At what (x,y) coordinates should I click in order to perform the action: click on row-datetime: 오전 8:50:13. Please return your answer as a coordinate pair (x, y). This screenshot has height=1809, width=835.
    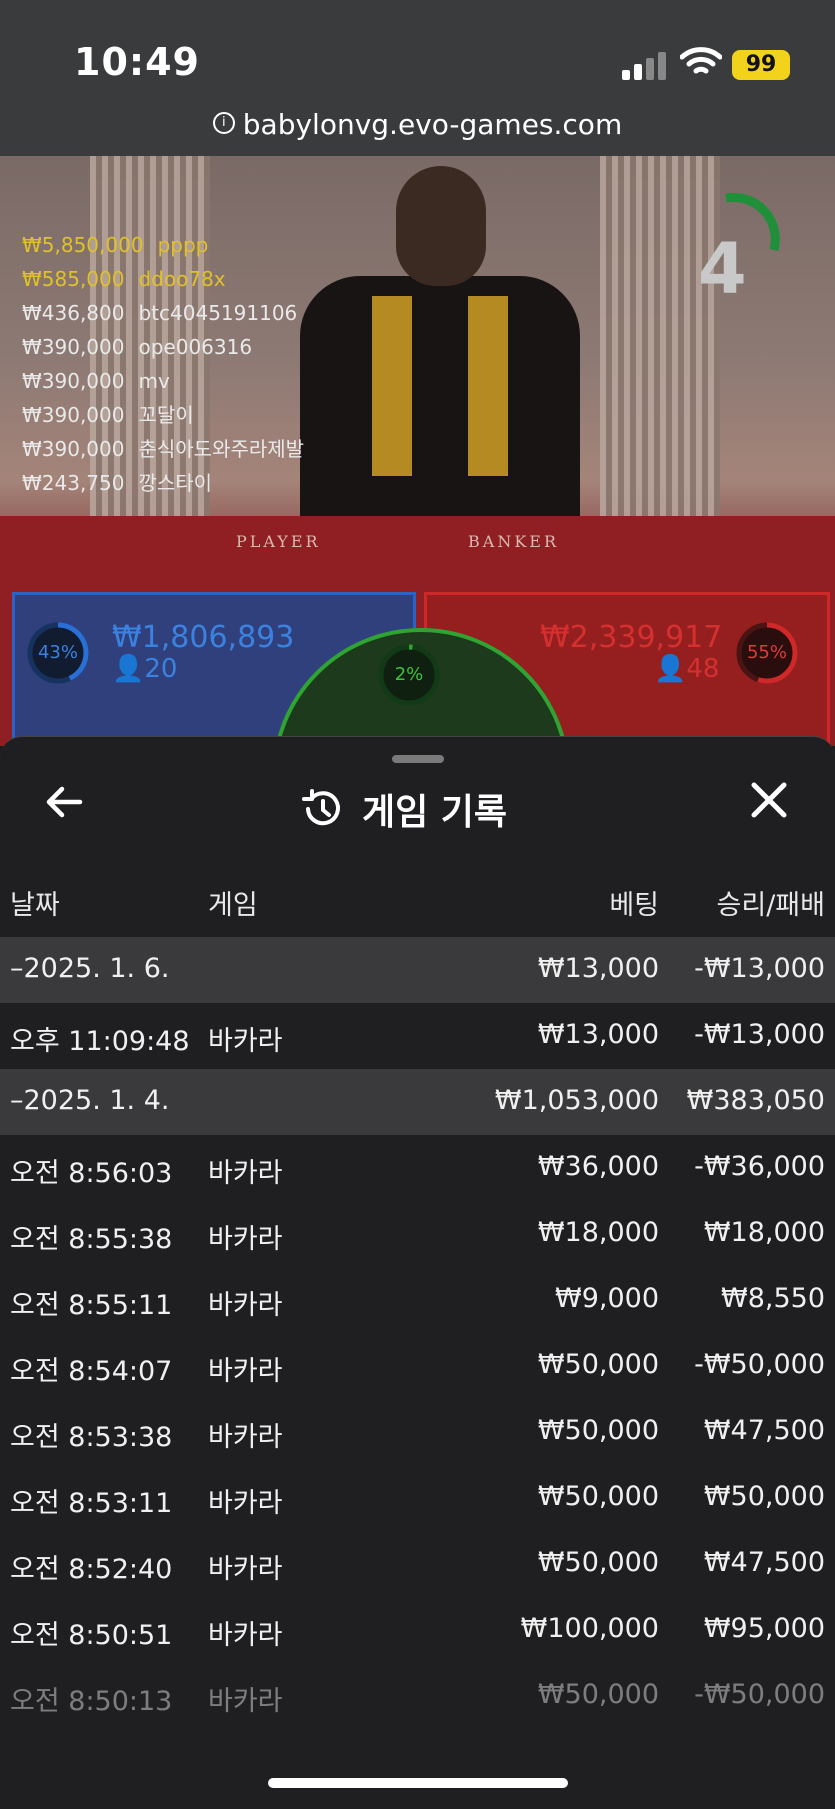
    Looking at the image, I should click on (91, 1701).